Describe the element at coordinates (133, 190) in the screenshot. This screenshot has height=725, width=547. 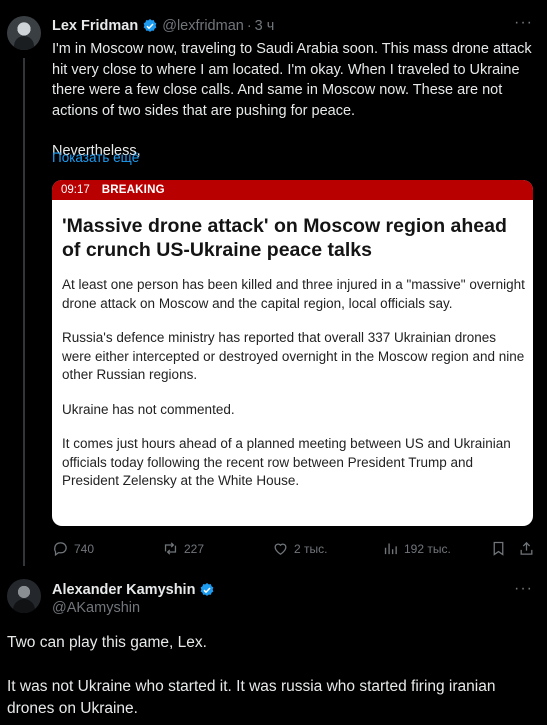
I see `breaking-label: BREAKING` at that location.